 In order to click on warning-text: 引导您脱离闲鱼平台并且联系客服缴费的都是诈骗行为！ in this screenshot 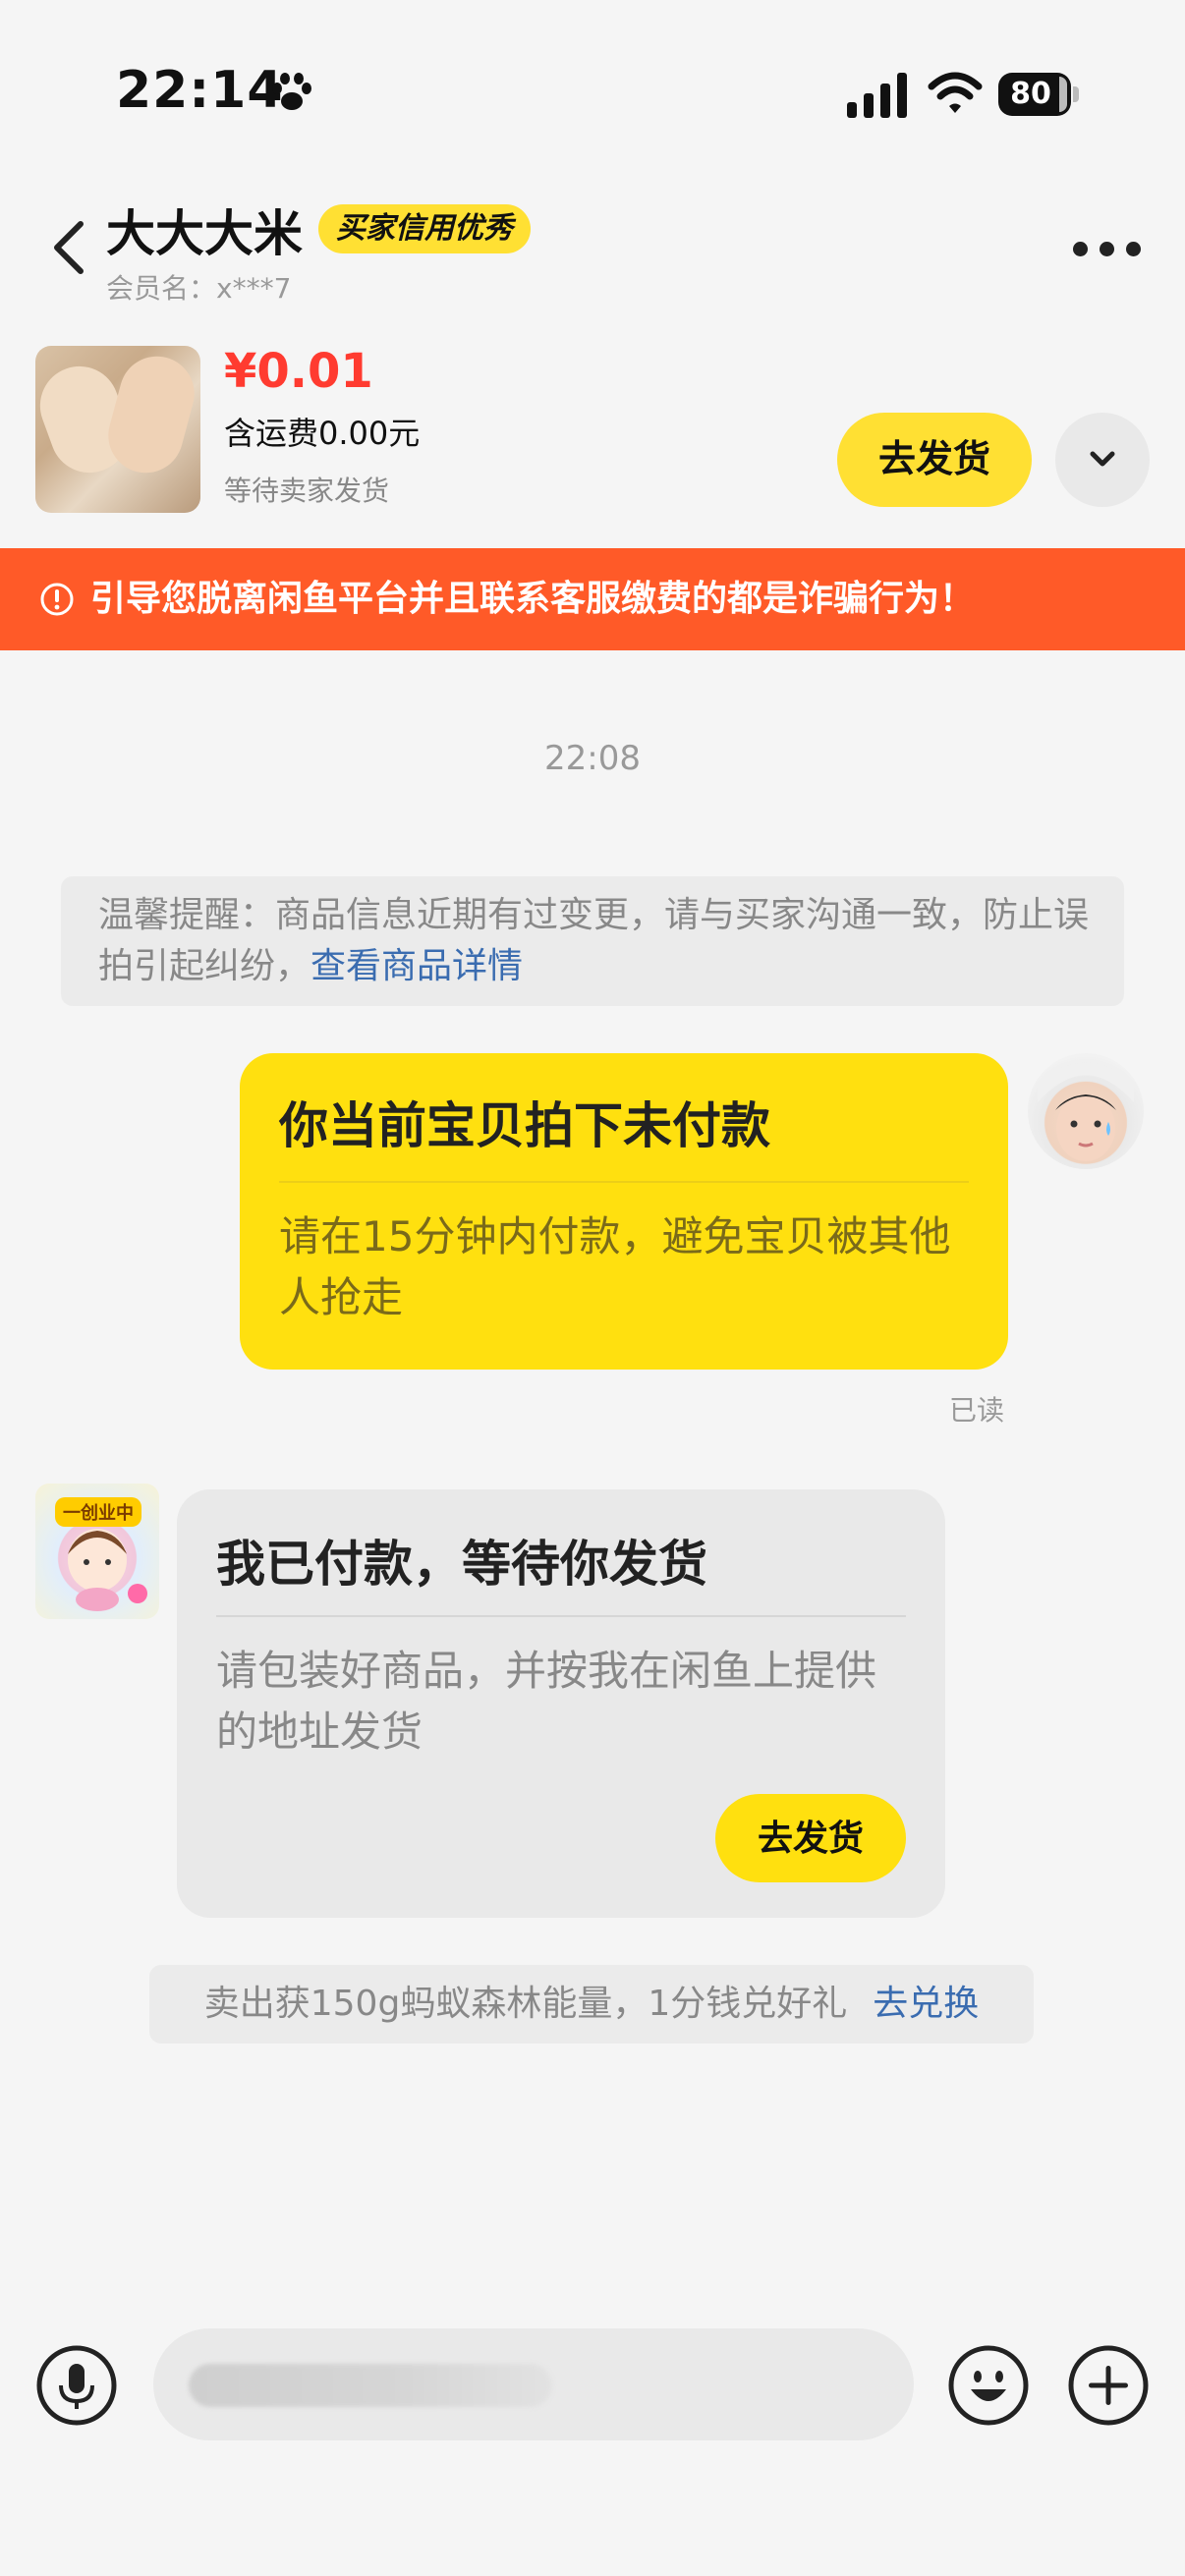, I will do `click(533, 599)`.